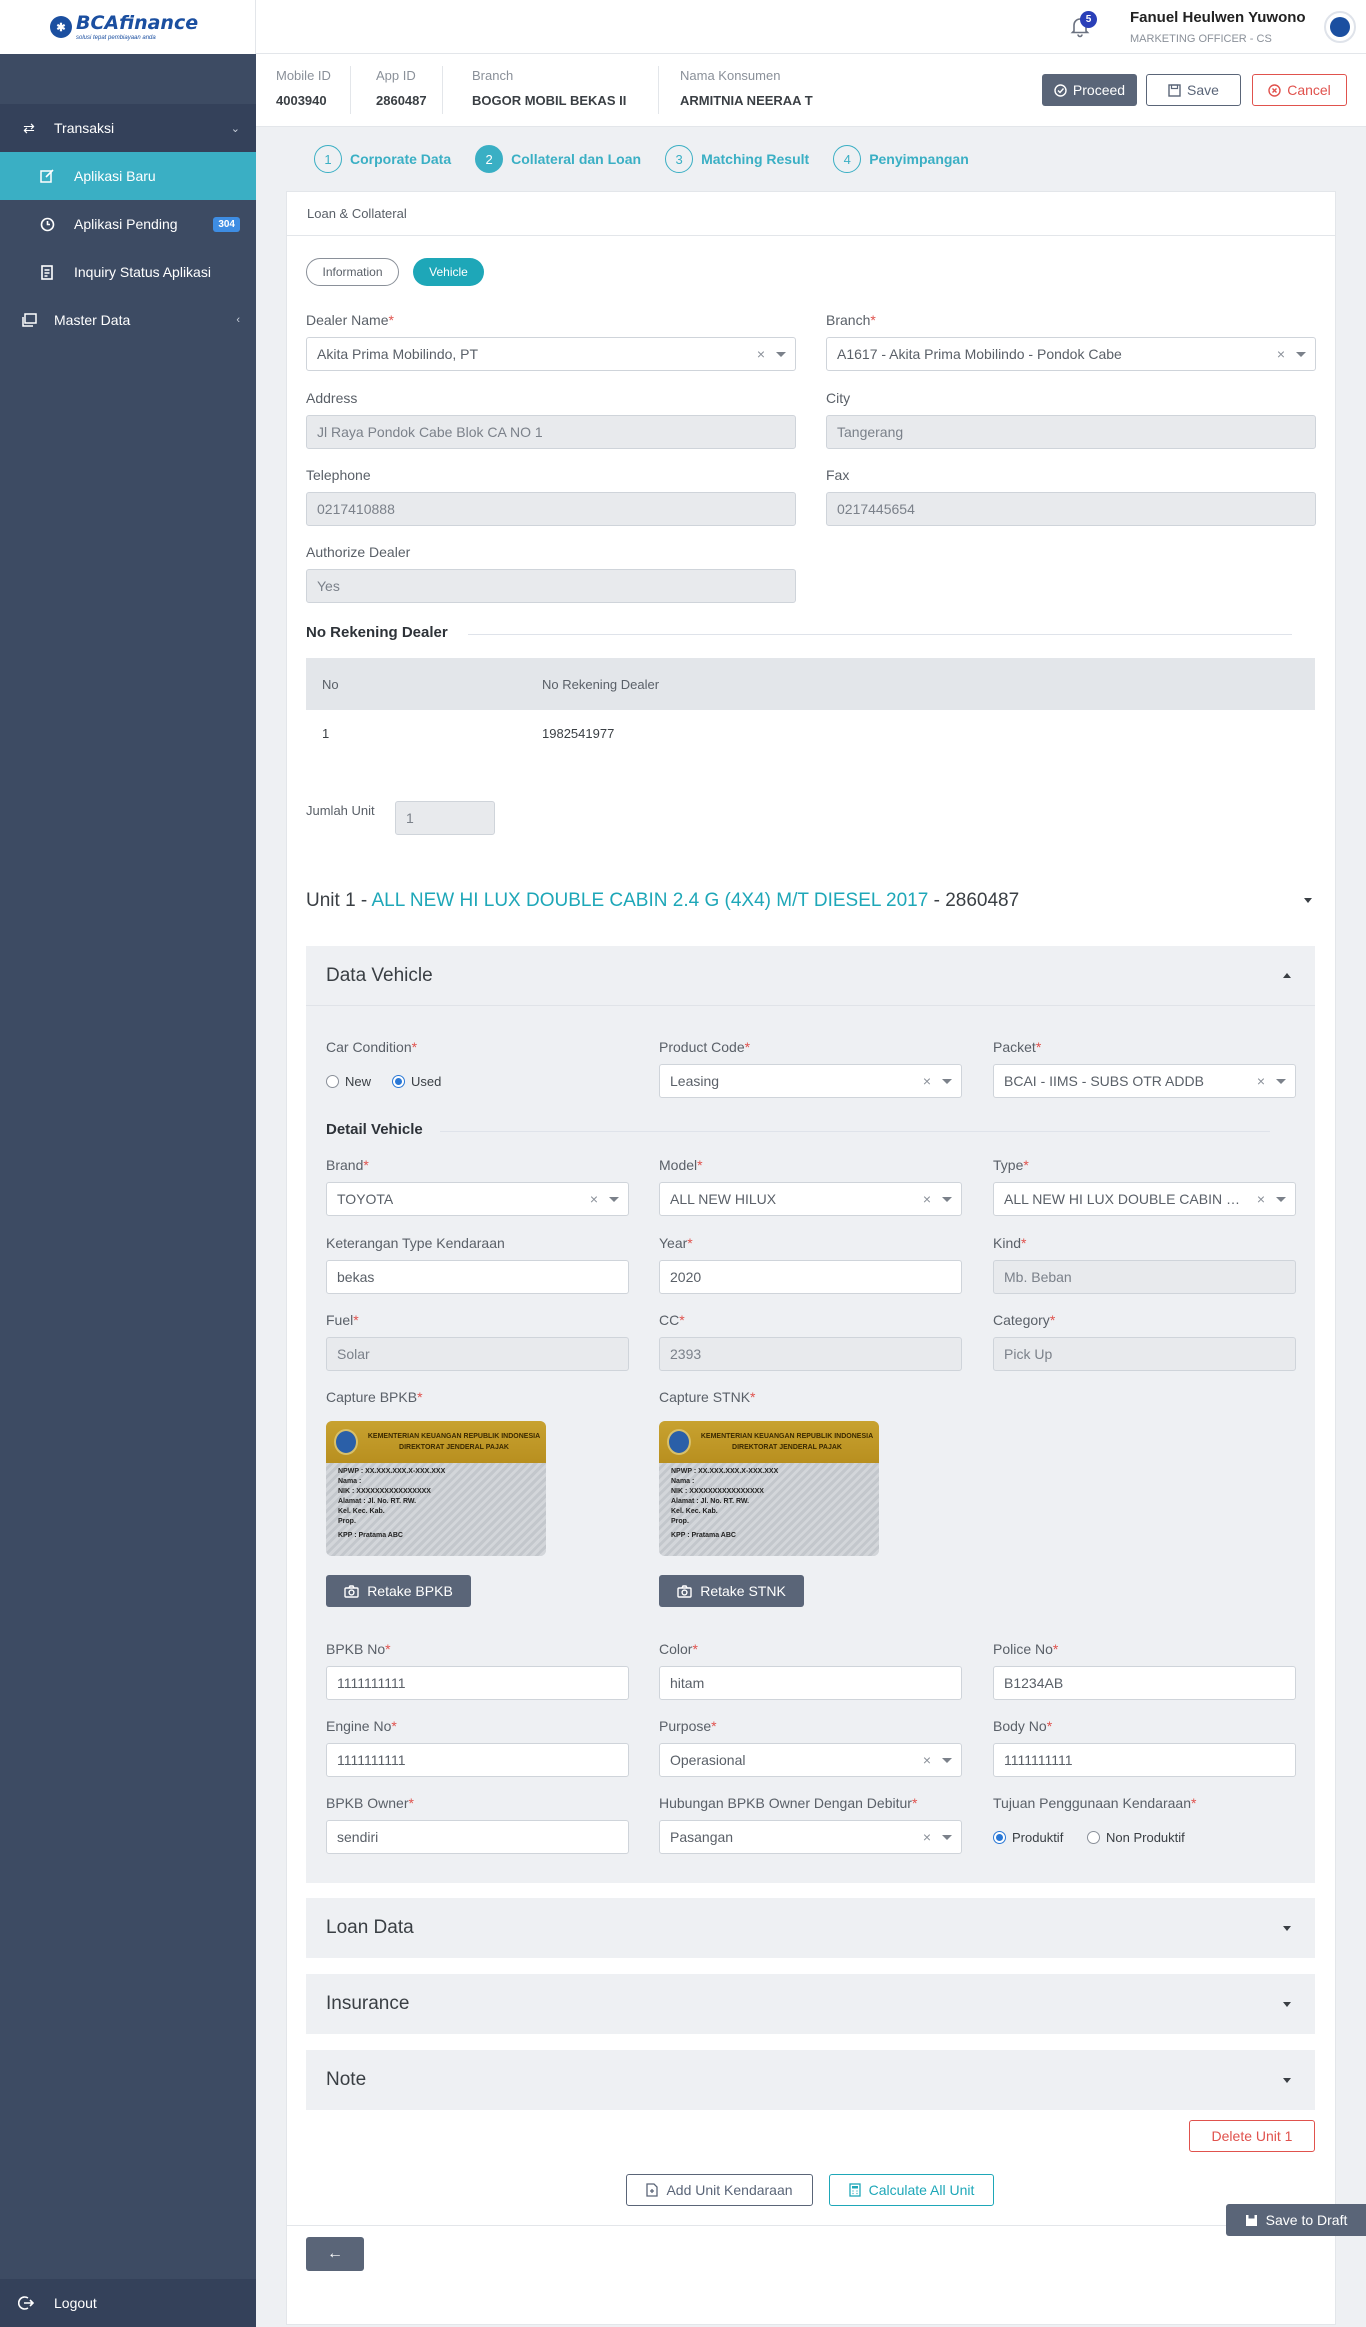 Image resolution: width=1366 pixels, height=2327 pixels. Describe the element at coordinates (303, 75) in the screenshot. I see `mobile-id-label: Mobile ID` at that location.